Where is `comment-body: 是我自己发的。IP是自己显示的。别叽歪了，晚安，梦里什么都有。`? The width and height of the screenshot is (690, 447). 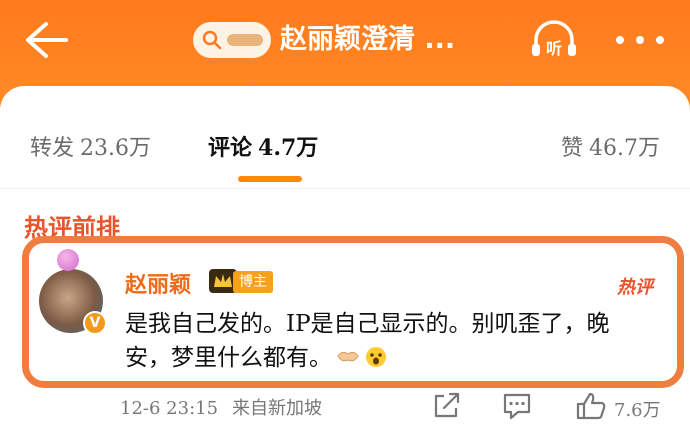 comment-body: 是我自己发的。IP是自己显示的。别叽歪了，晚安，梦里什么都有。 is located at coordinates (385, 341).